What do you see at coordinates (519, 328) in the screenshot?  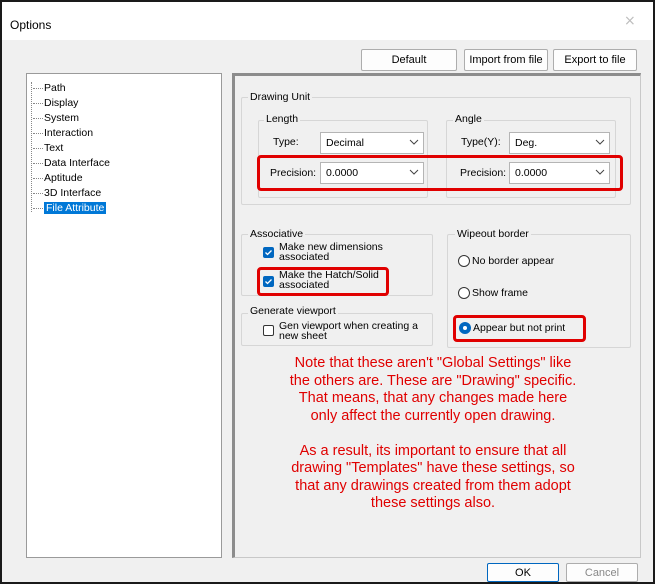 I see `appear-not-print-label: Appear but not print` at bounding box center [519, 328].